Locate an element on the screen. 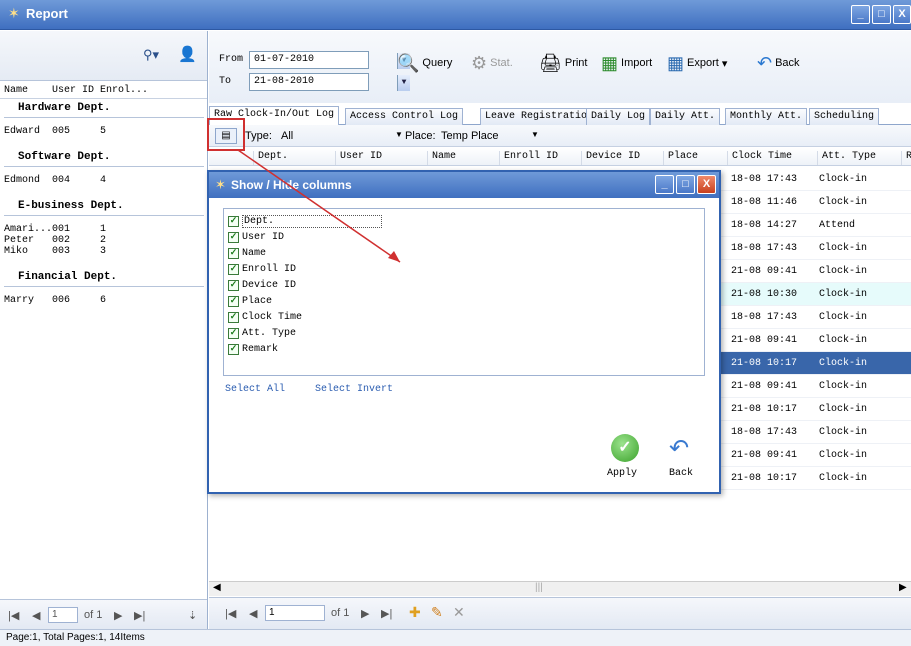  column-checkbox: ✓ Enroll ID is located at coordinates (262, 269).